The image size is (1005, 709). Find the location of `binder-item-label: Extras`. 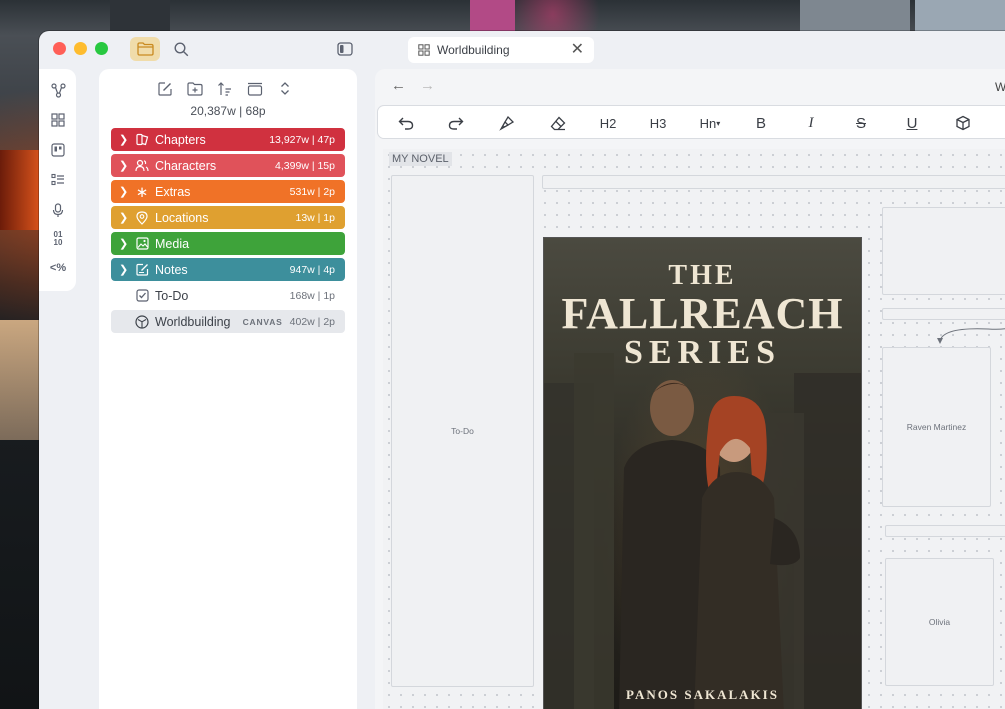

binder-item-label: Extras is located at coordinates (173, 191).